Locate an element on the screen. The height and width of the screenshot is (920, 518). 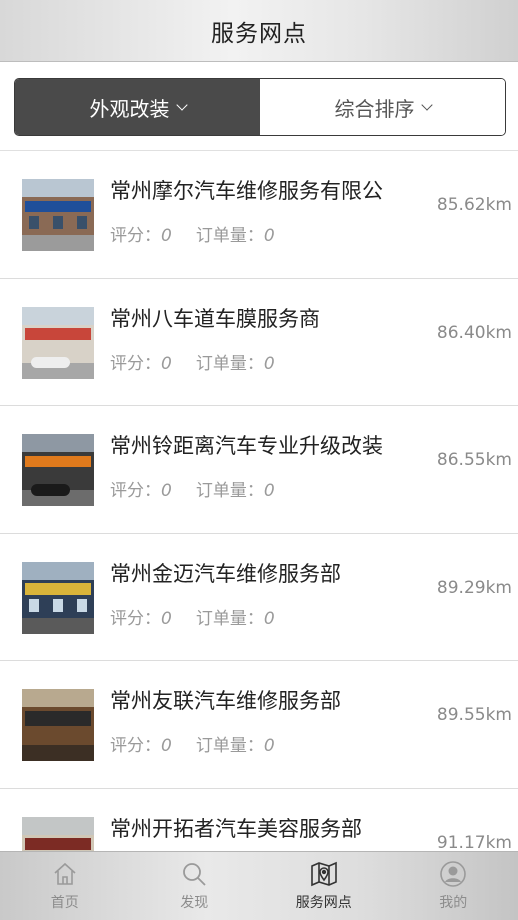
filter-sort-label: 综合排序 is located at coordinates (374, 108).